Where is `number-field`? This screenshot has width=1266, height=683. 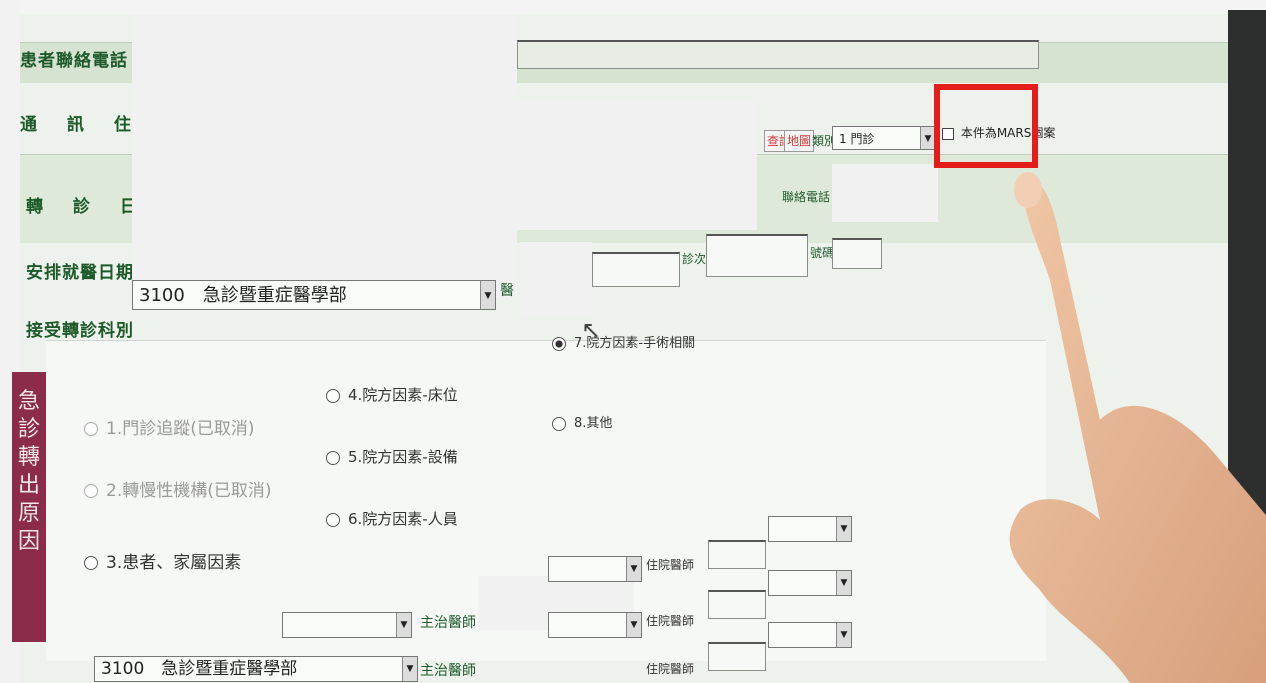
number-field is located at coordinates (857, 253).